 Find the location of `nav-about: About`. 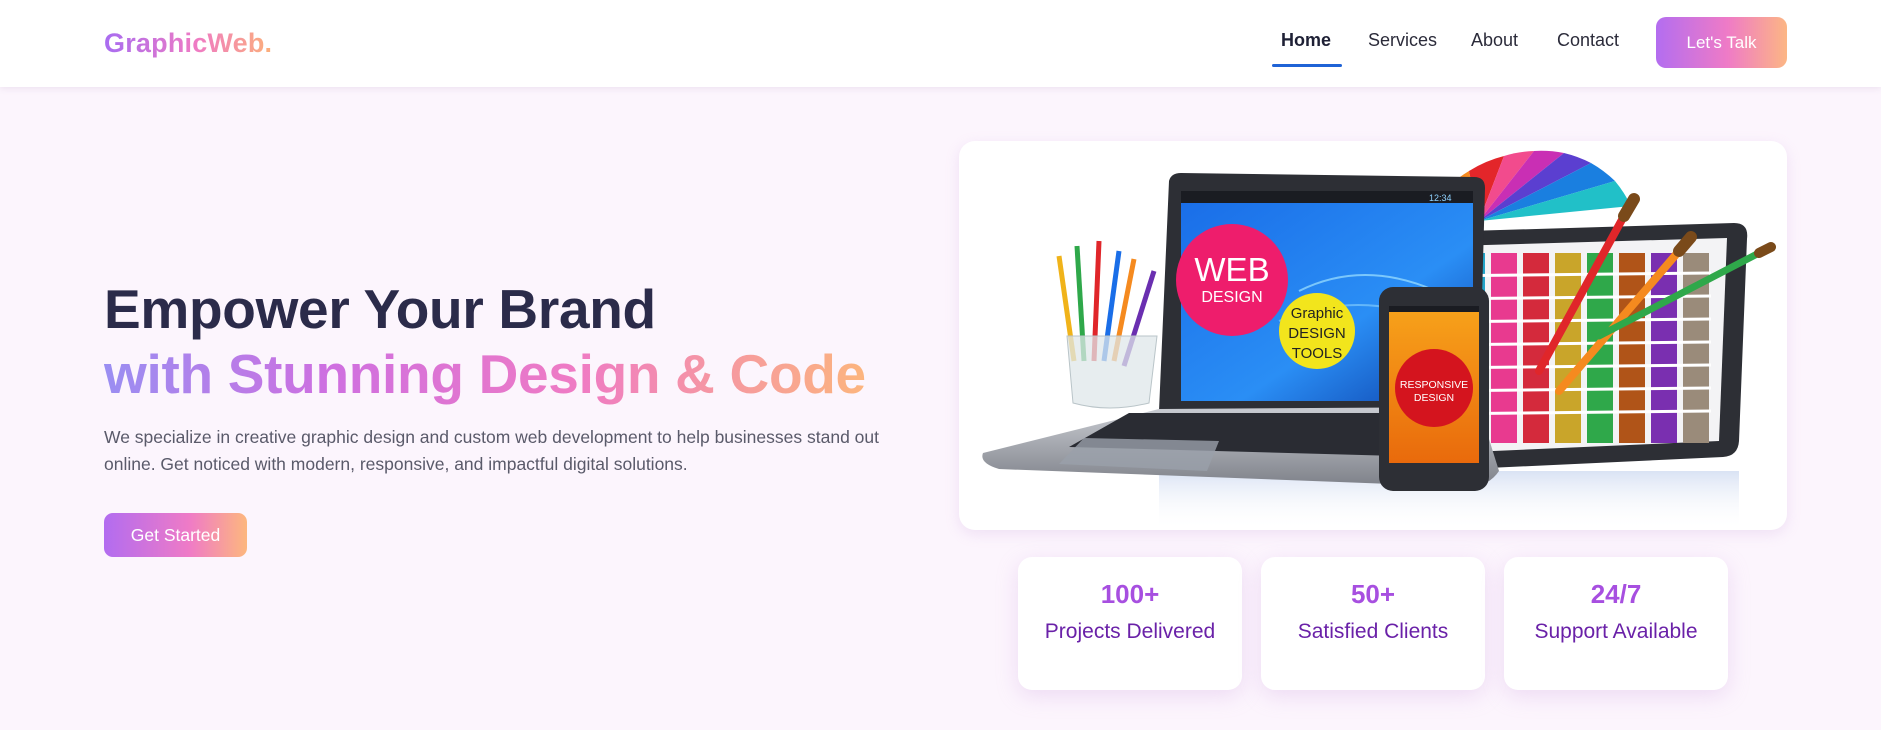

nav-about: About is located at coordinates (1494, 40).